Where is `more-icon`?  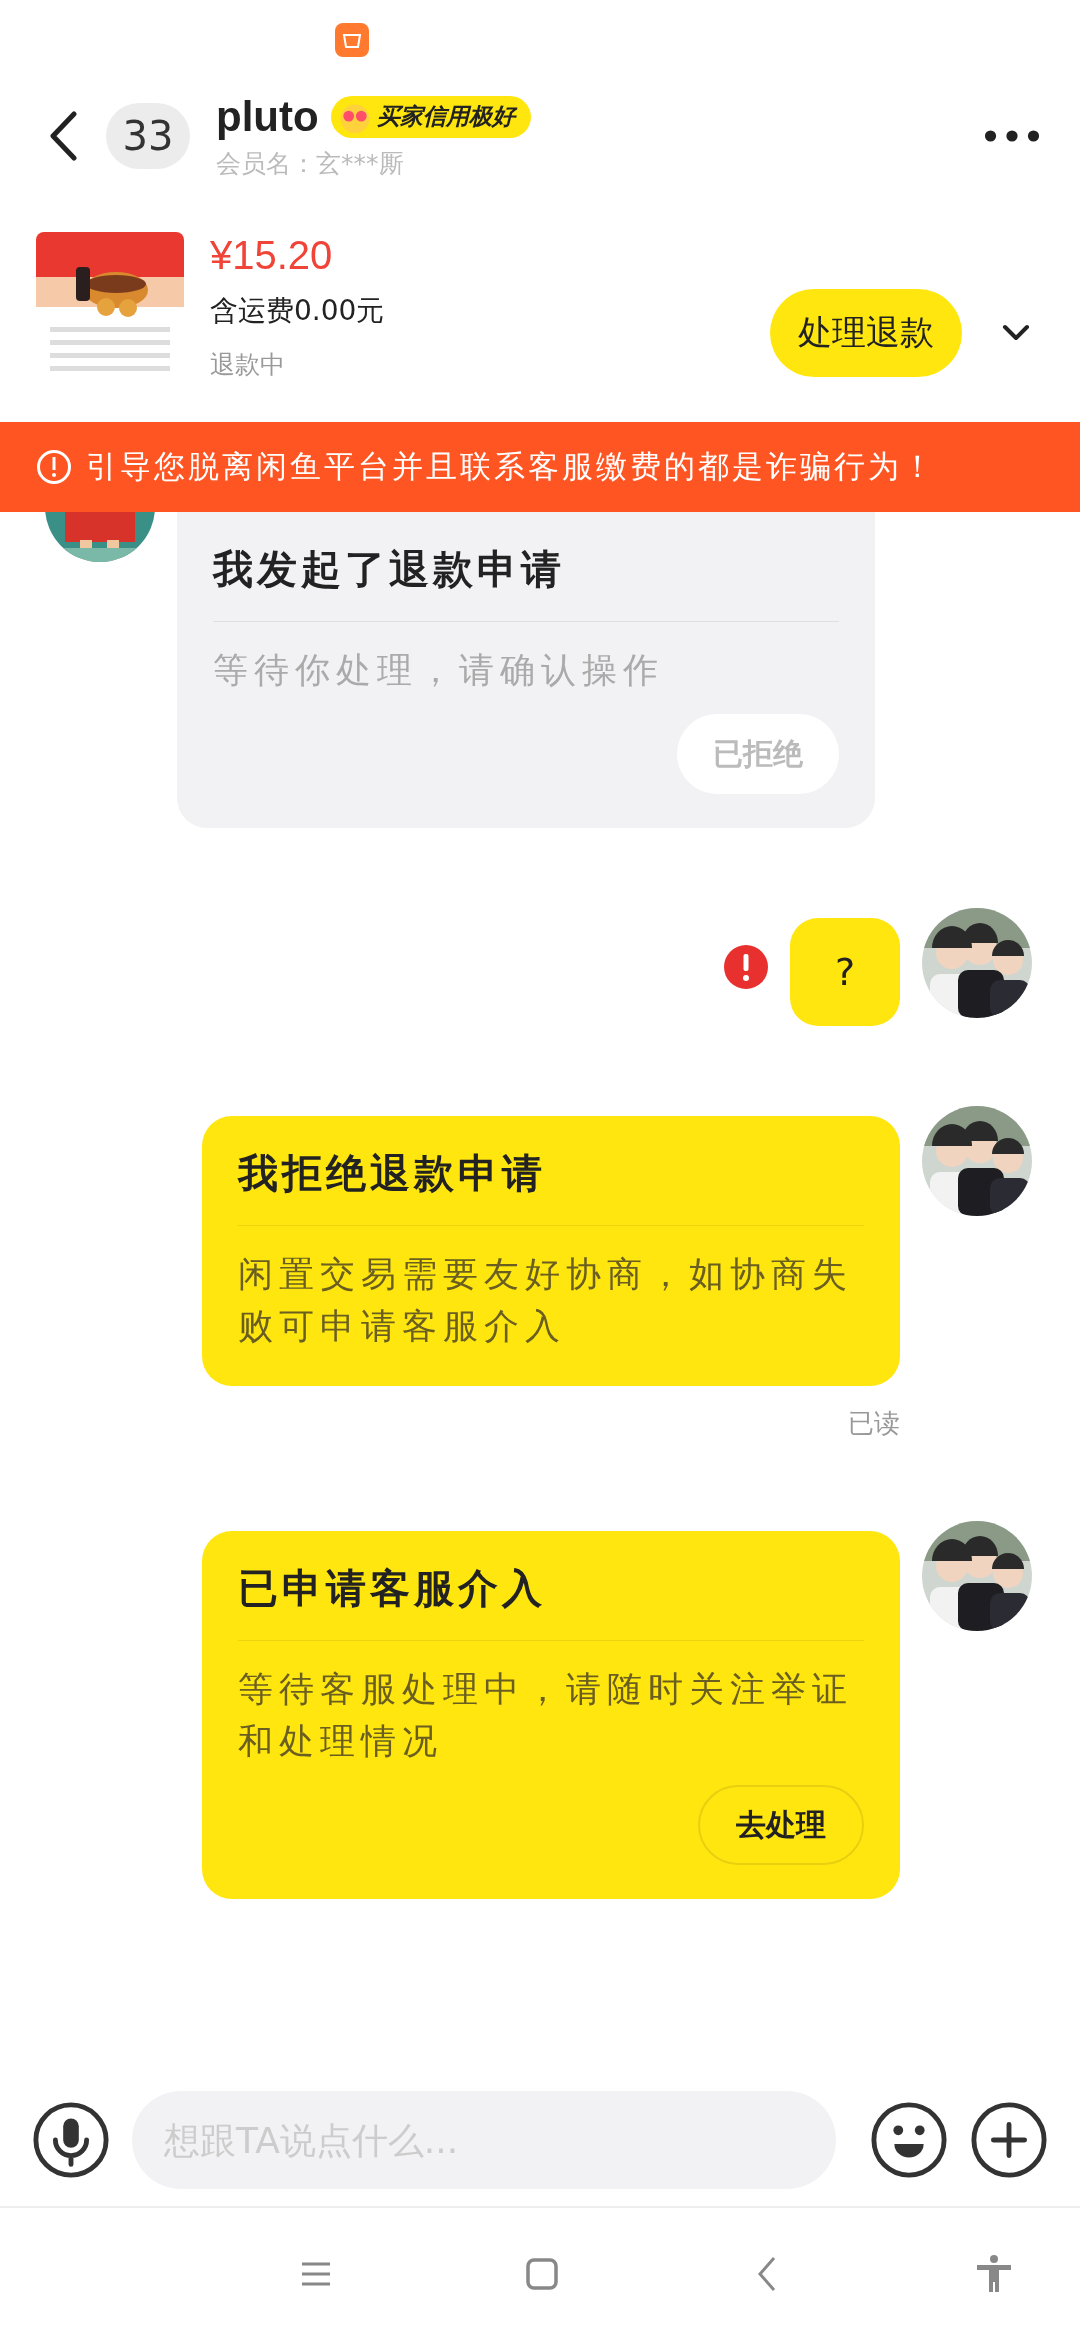
more-icon is located at coordinates (1012, 136).